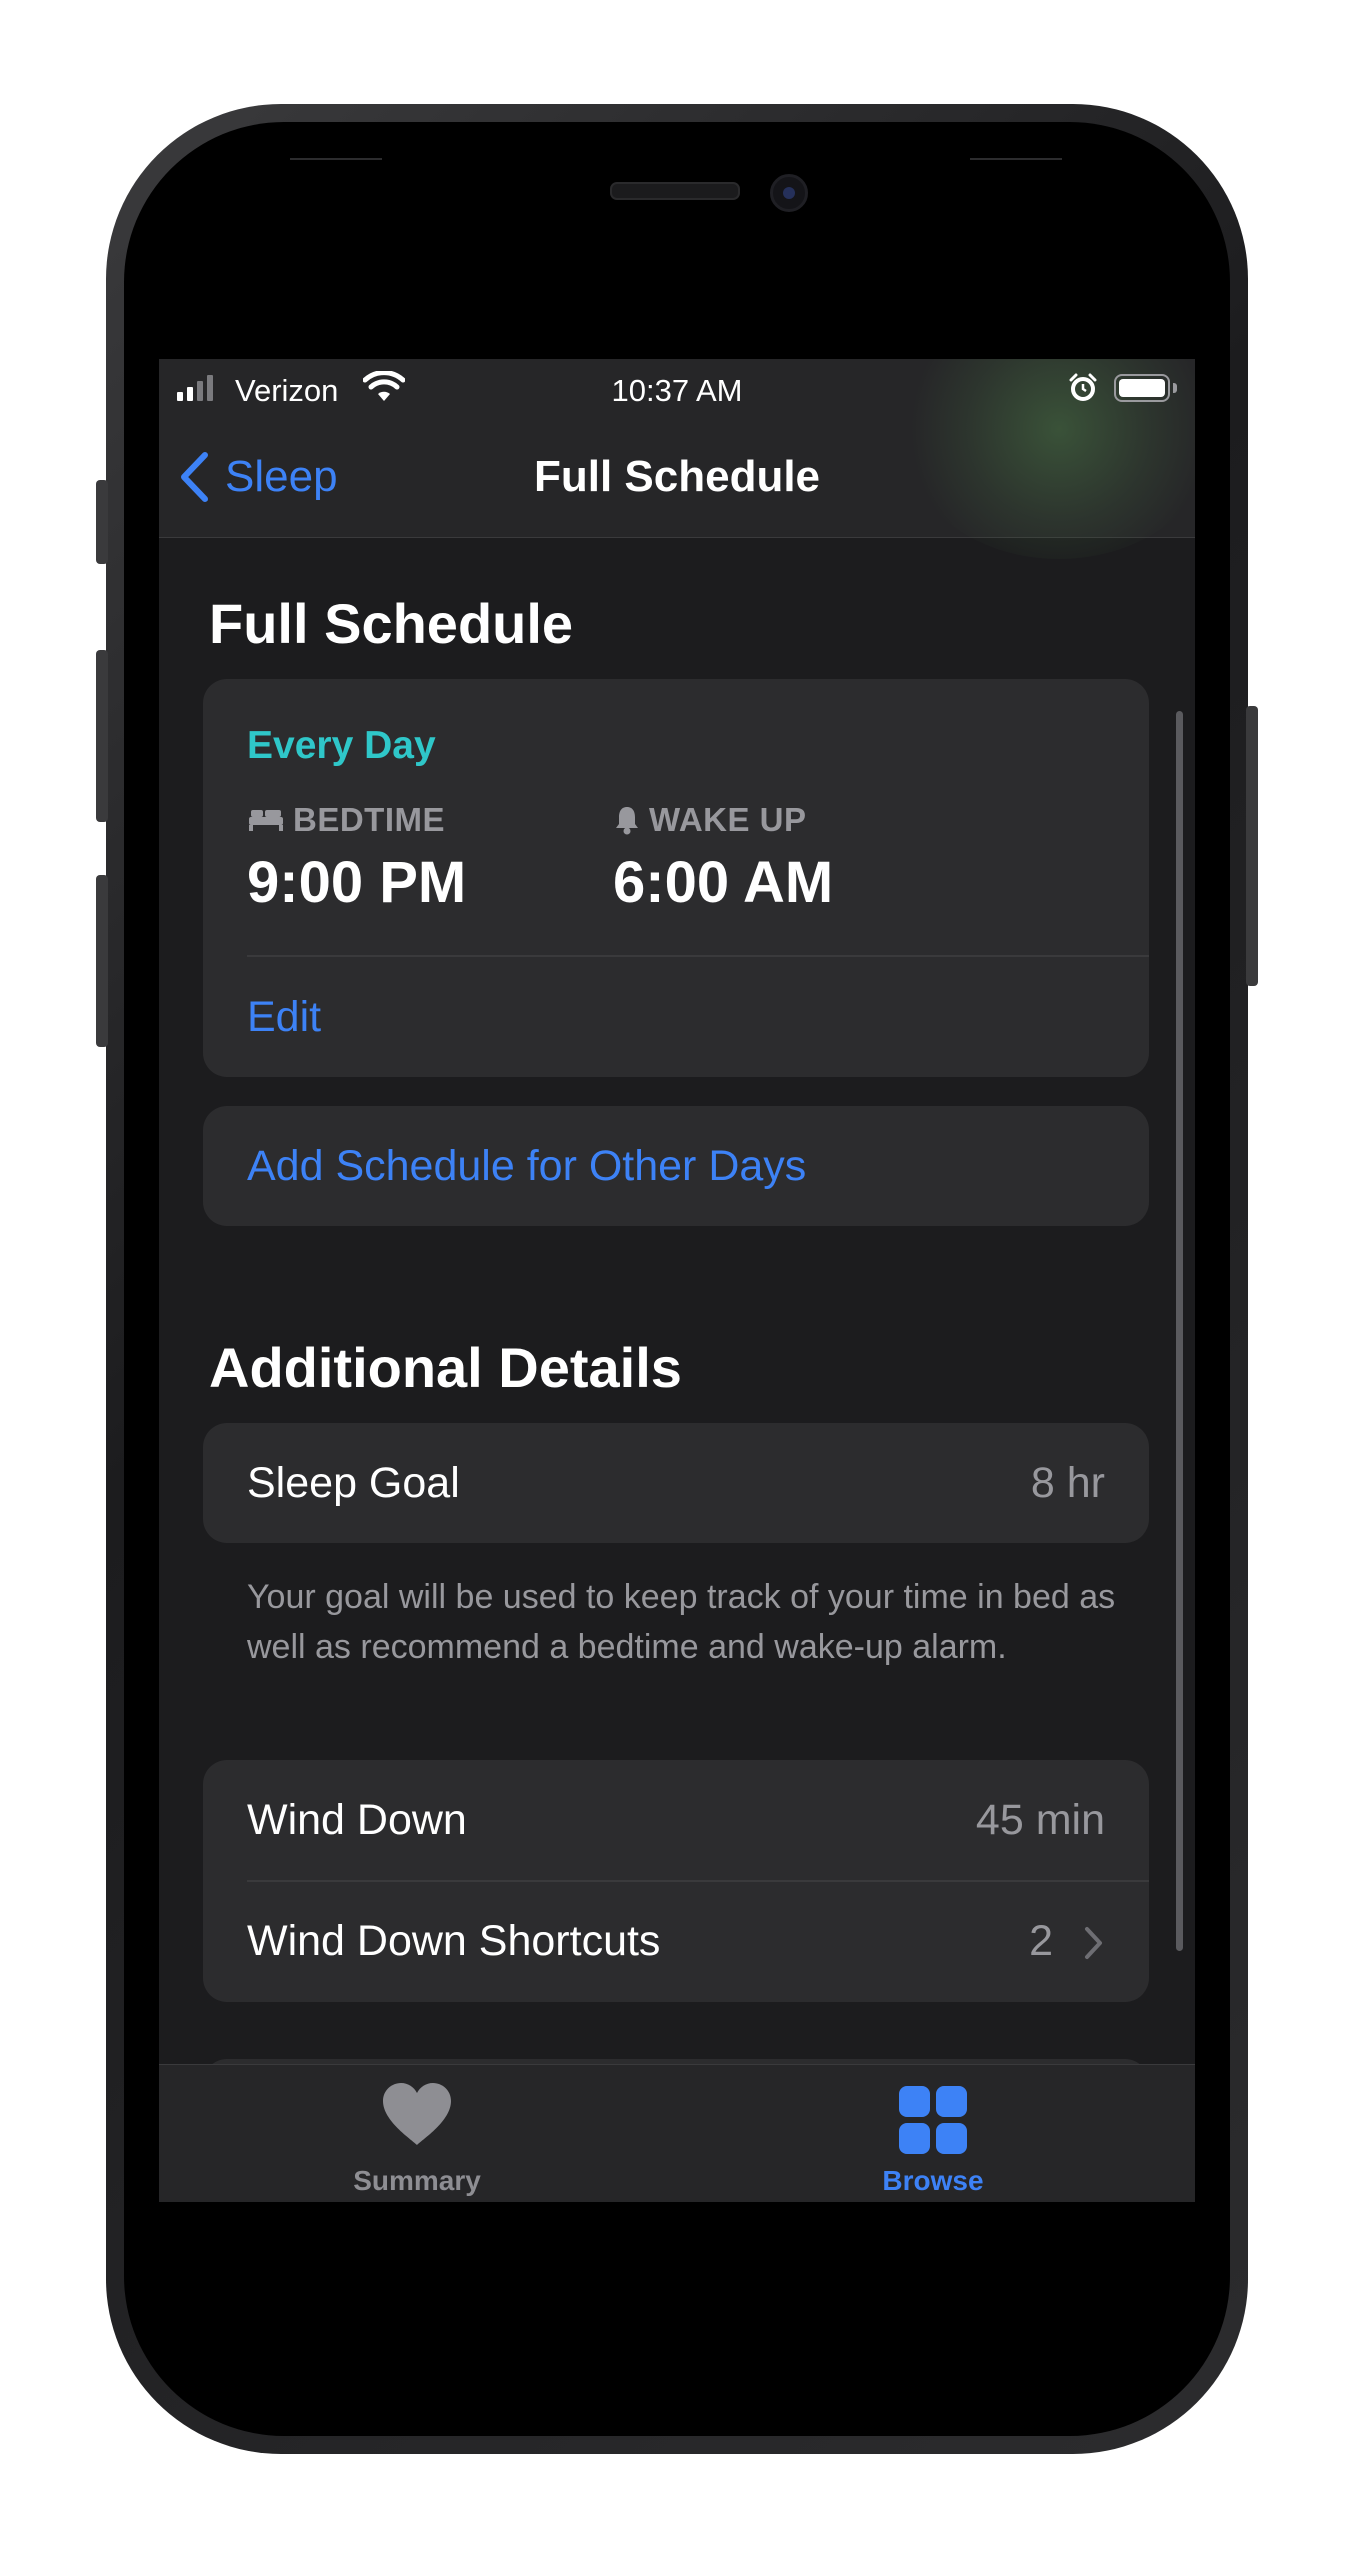 The width and height of the screenshot is (1354, 2560). What do you see at coordinates (789, 193) in the screenshot?
I see `front-camera` at bounding box center [789, 193].